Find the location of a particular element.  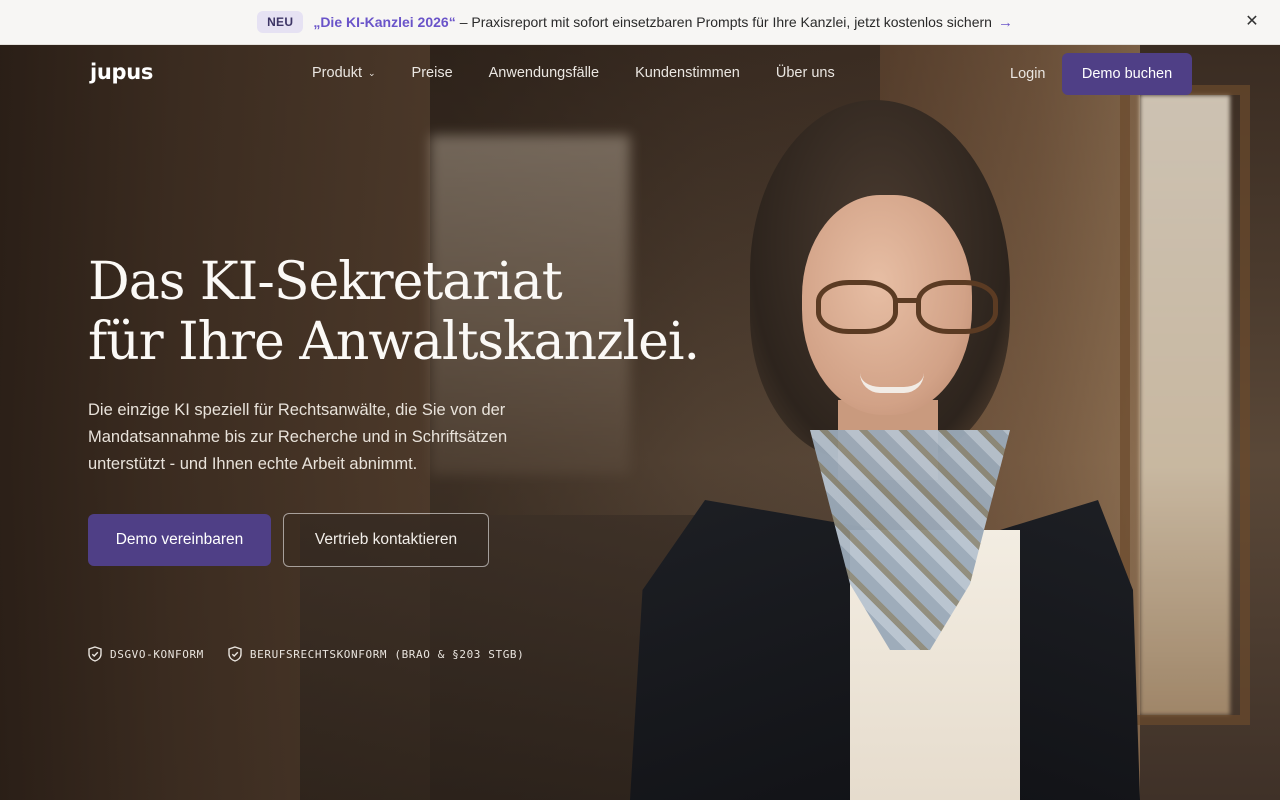

nav-item-label: Produkt is located at coordinates (337, 73).